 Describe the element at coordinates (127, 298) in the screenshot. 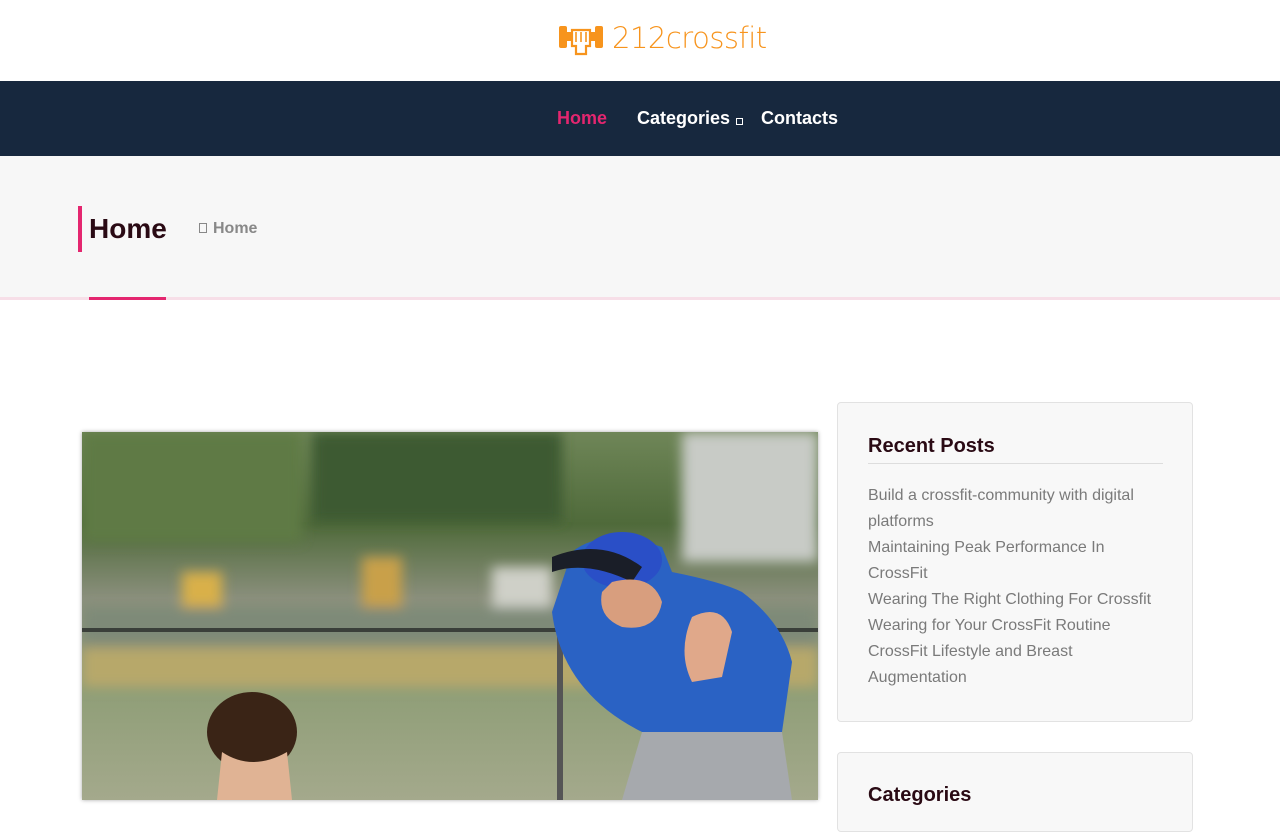

I see `title-underline` at that location.